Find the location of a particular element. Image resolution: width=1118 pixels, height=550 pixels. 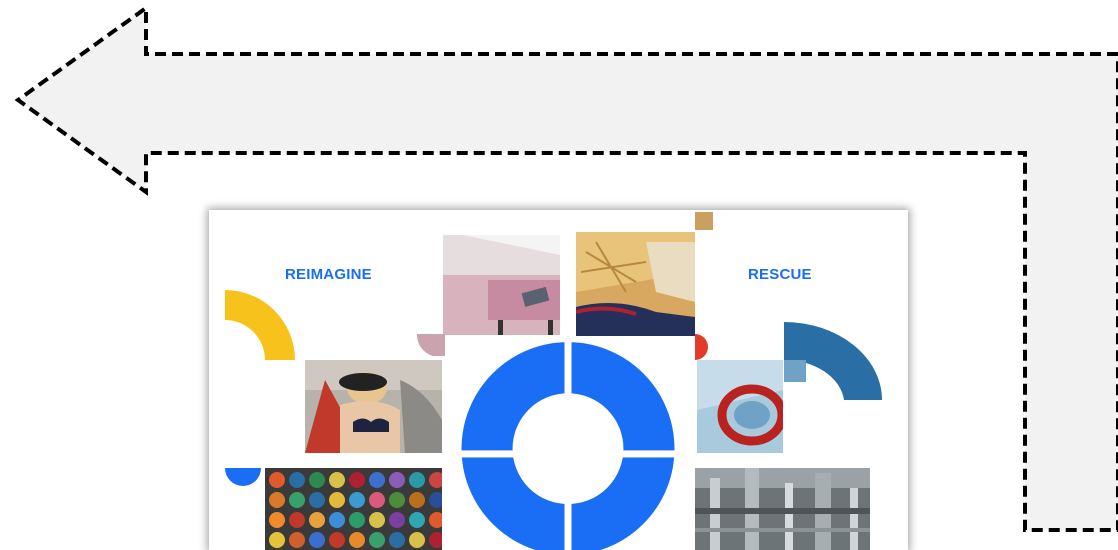

photo-machinery is located at coordinates (782, 509).